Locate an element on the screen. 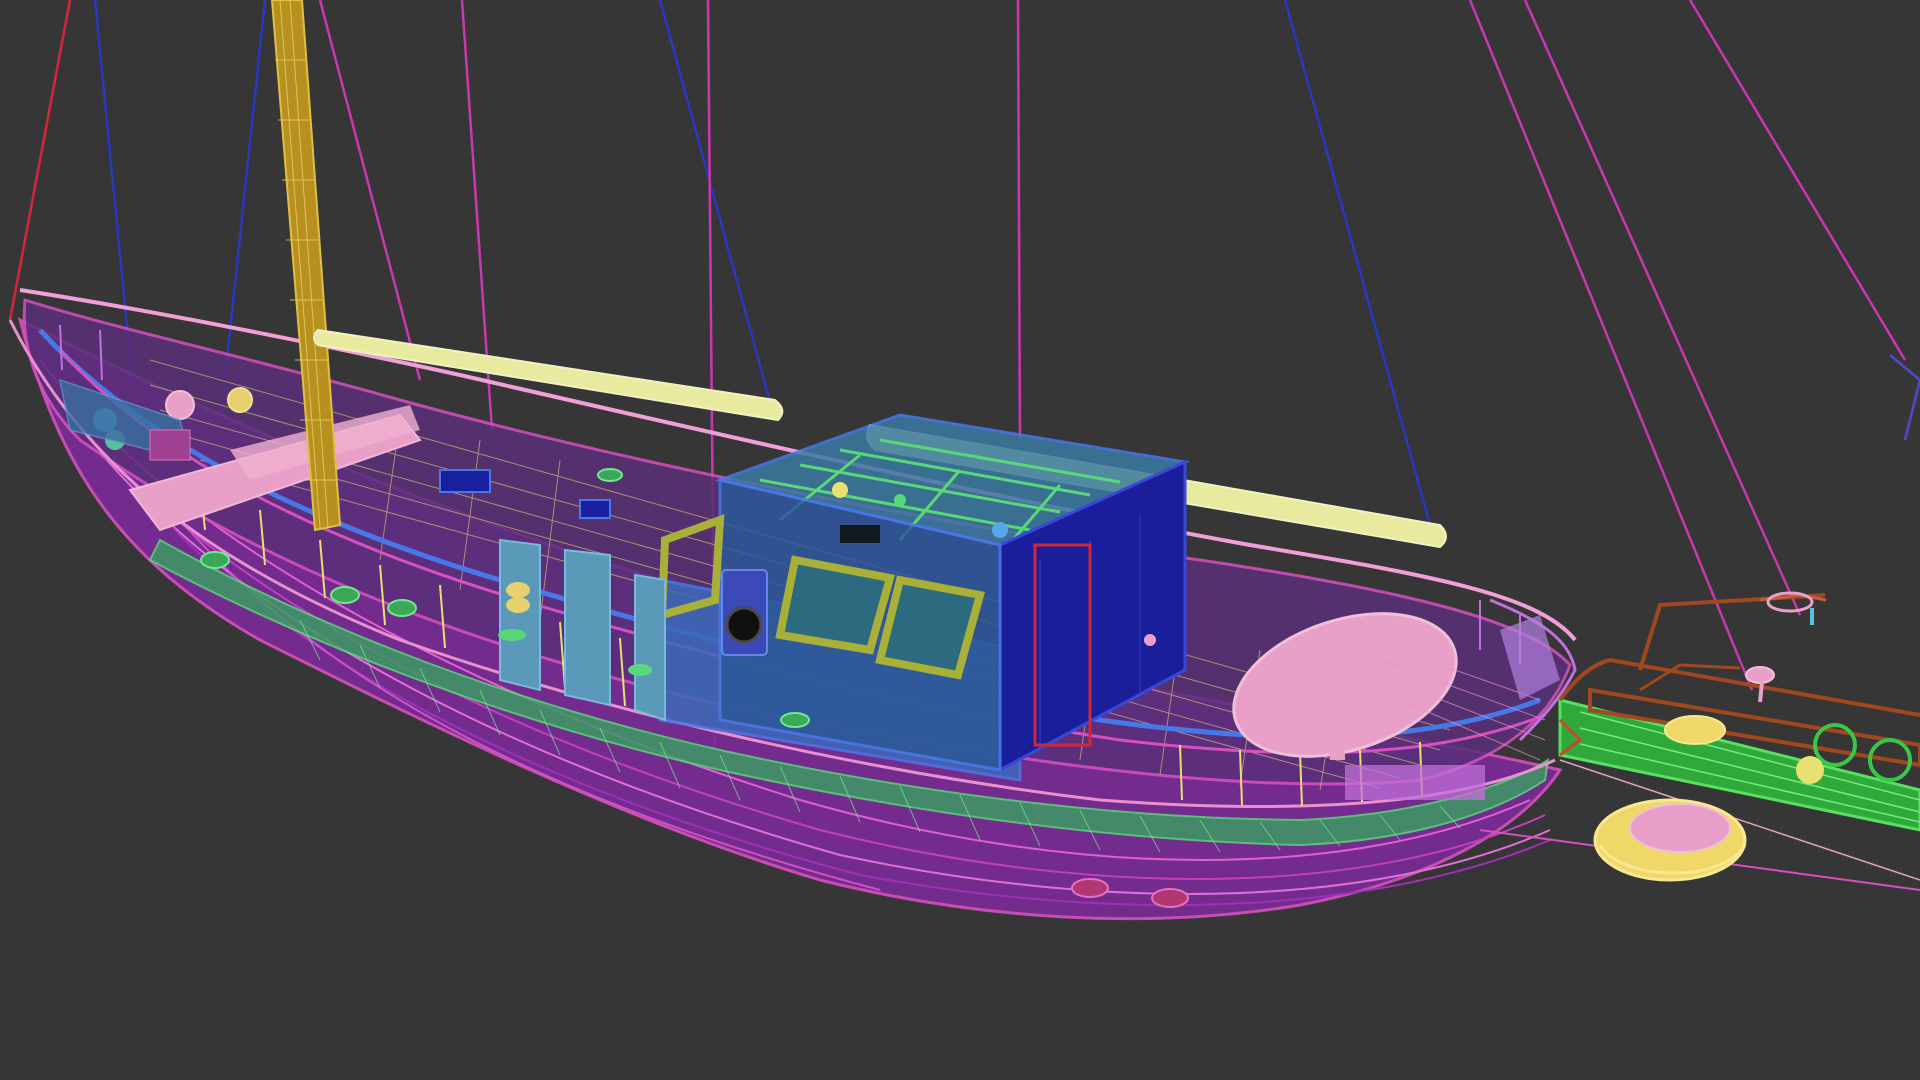 This screenshot has height=1080, width=1920. forestay-red is located at coordinates (40, 160).